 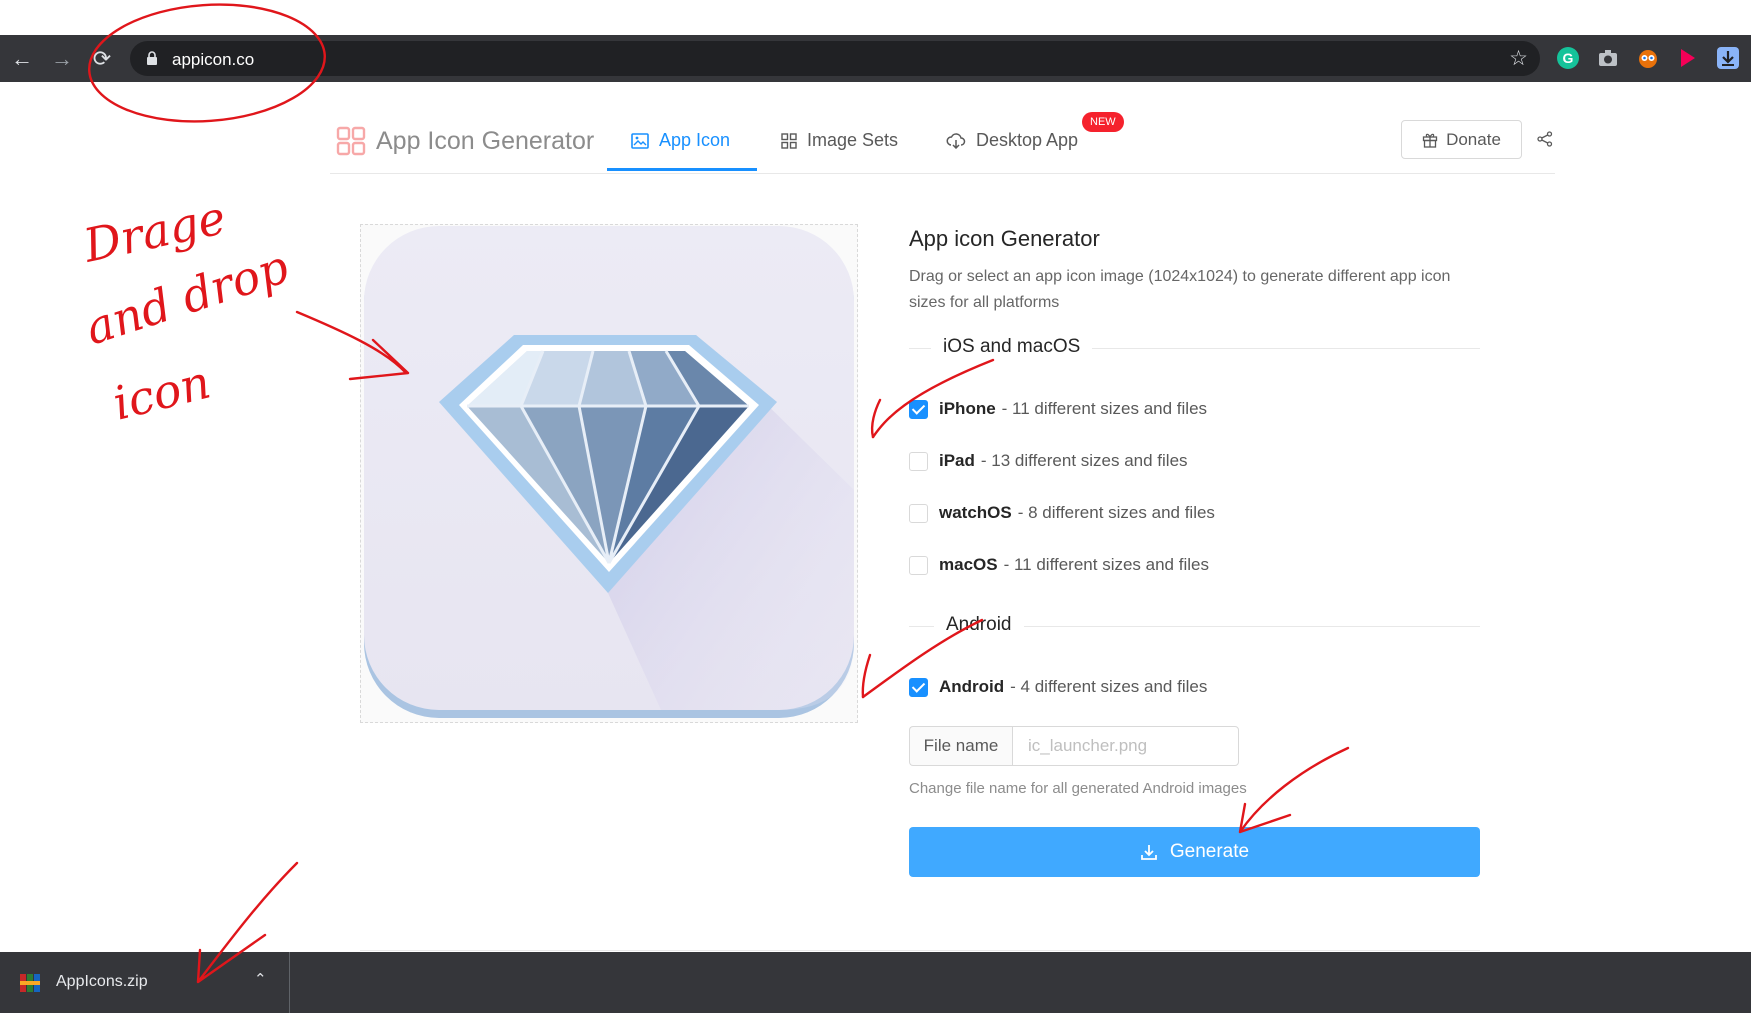 I want to click on cloud-download-icon, so click(x=956, y=140).